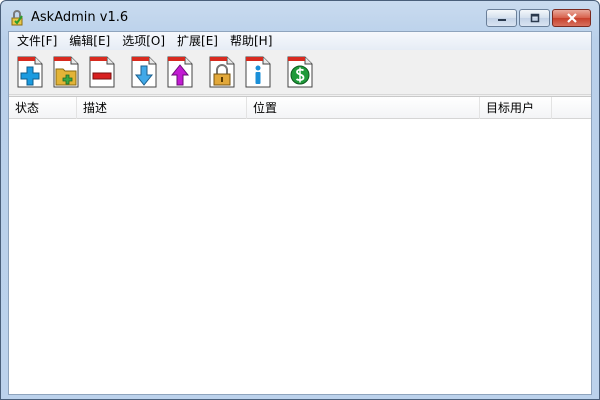  Describe the element at coordinates (43, 108) in the screenshot. I see `column-header-status: 状态` at that location.